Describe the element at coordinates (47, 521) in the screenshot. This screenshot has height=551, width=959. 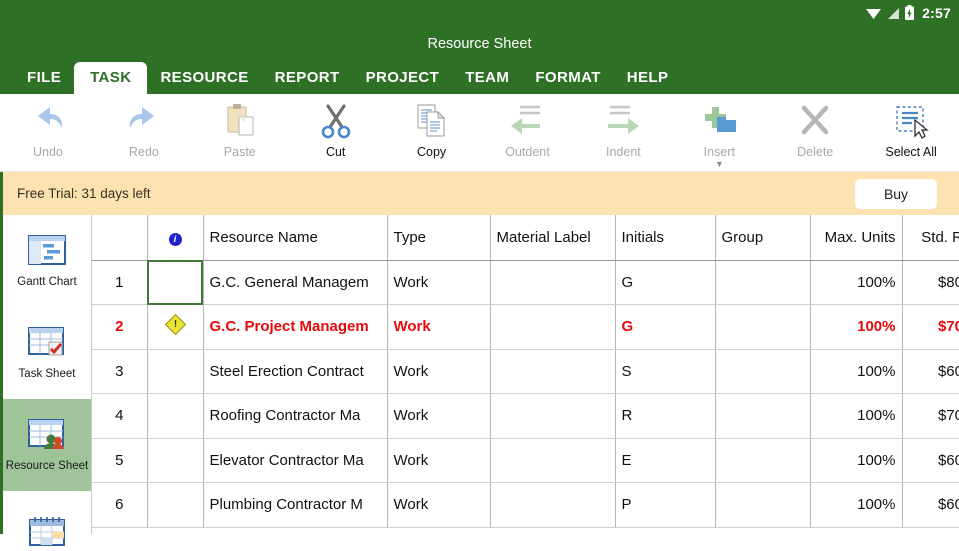
I see `sidebar-item-calendar` at that location.